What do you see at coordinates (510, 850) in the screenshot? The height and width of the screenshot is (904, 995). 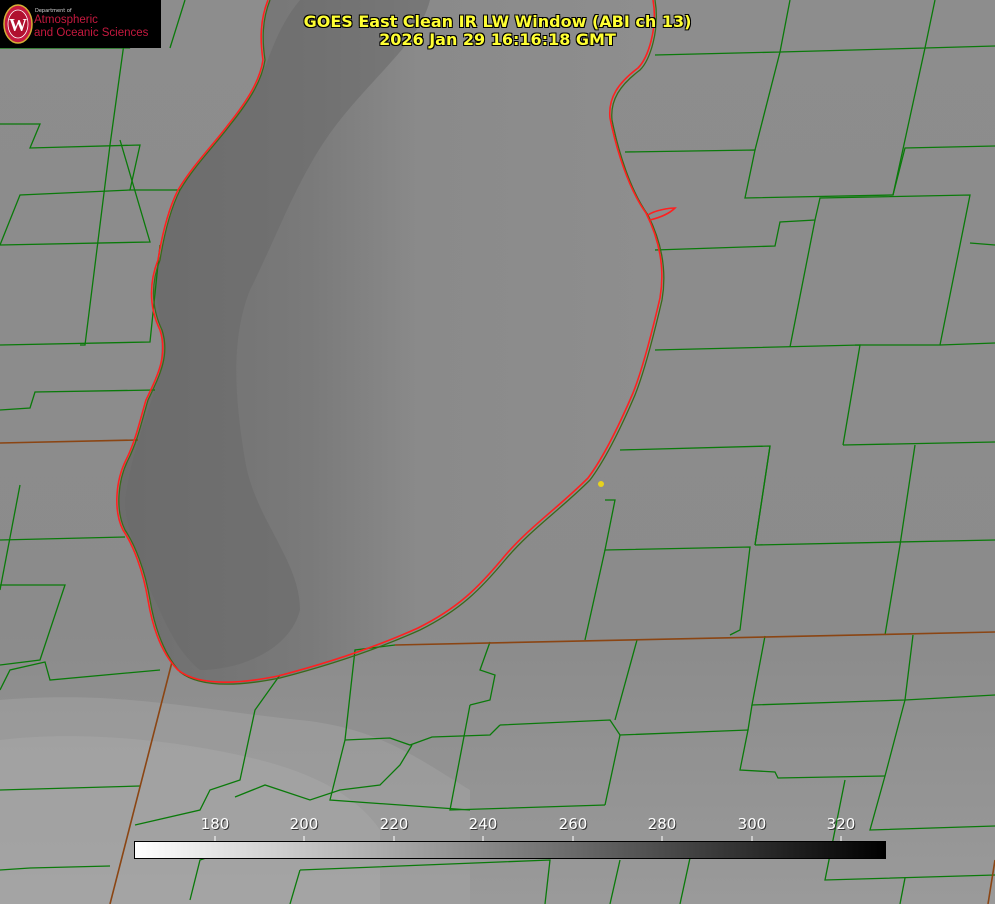 I see `temperature-colorbar` at bounding box center [510, 850].